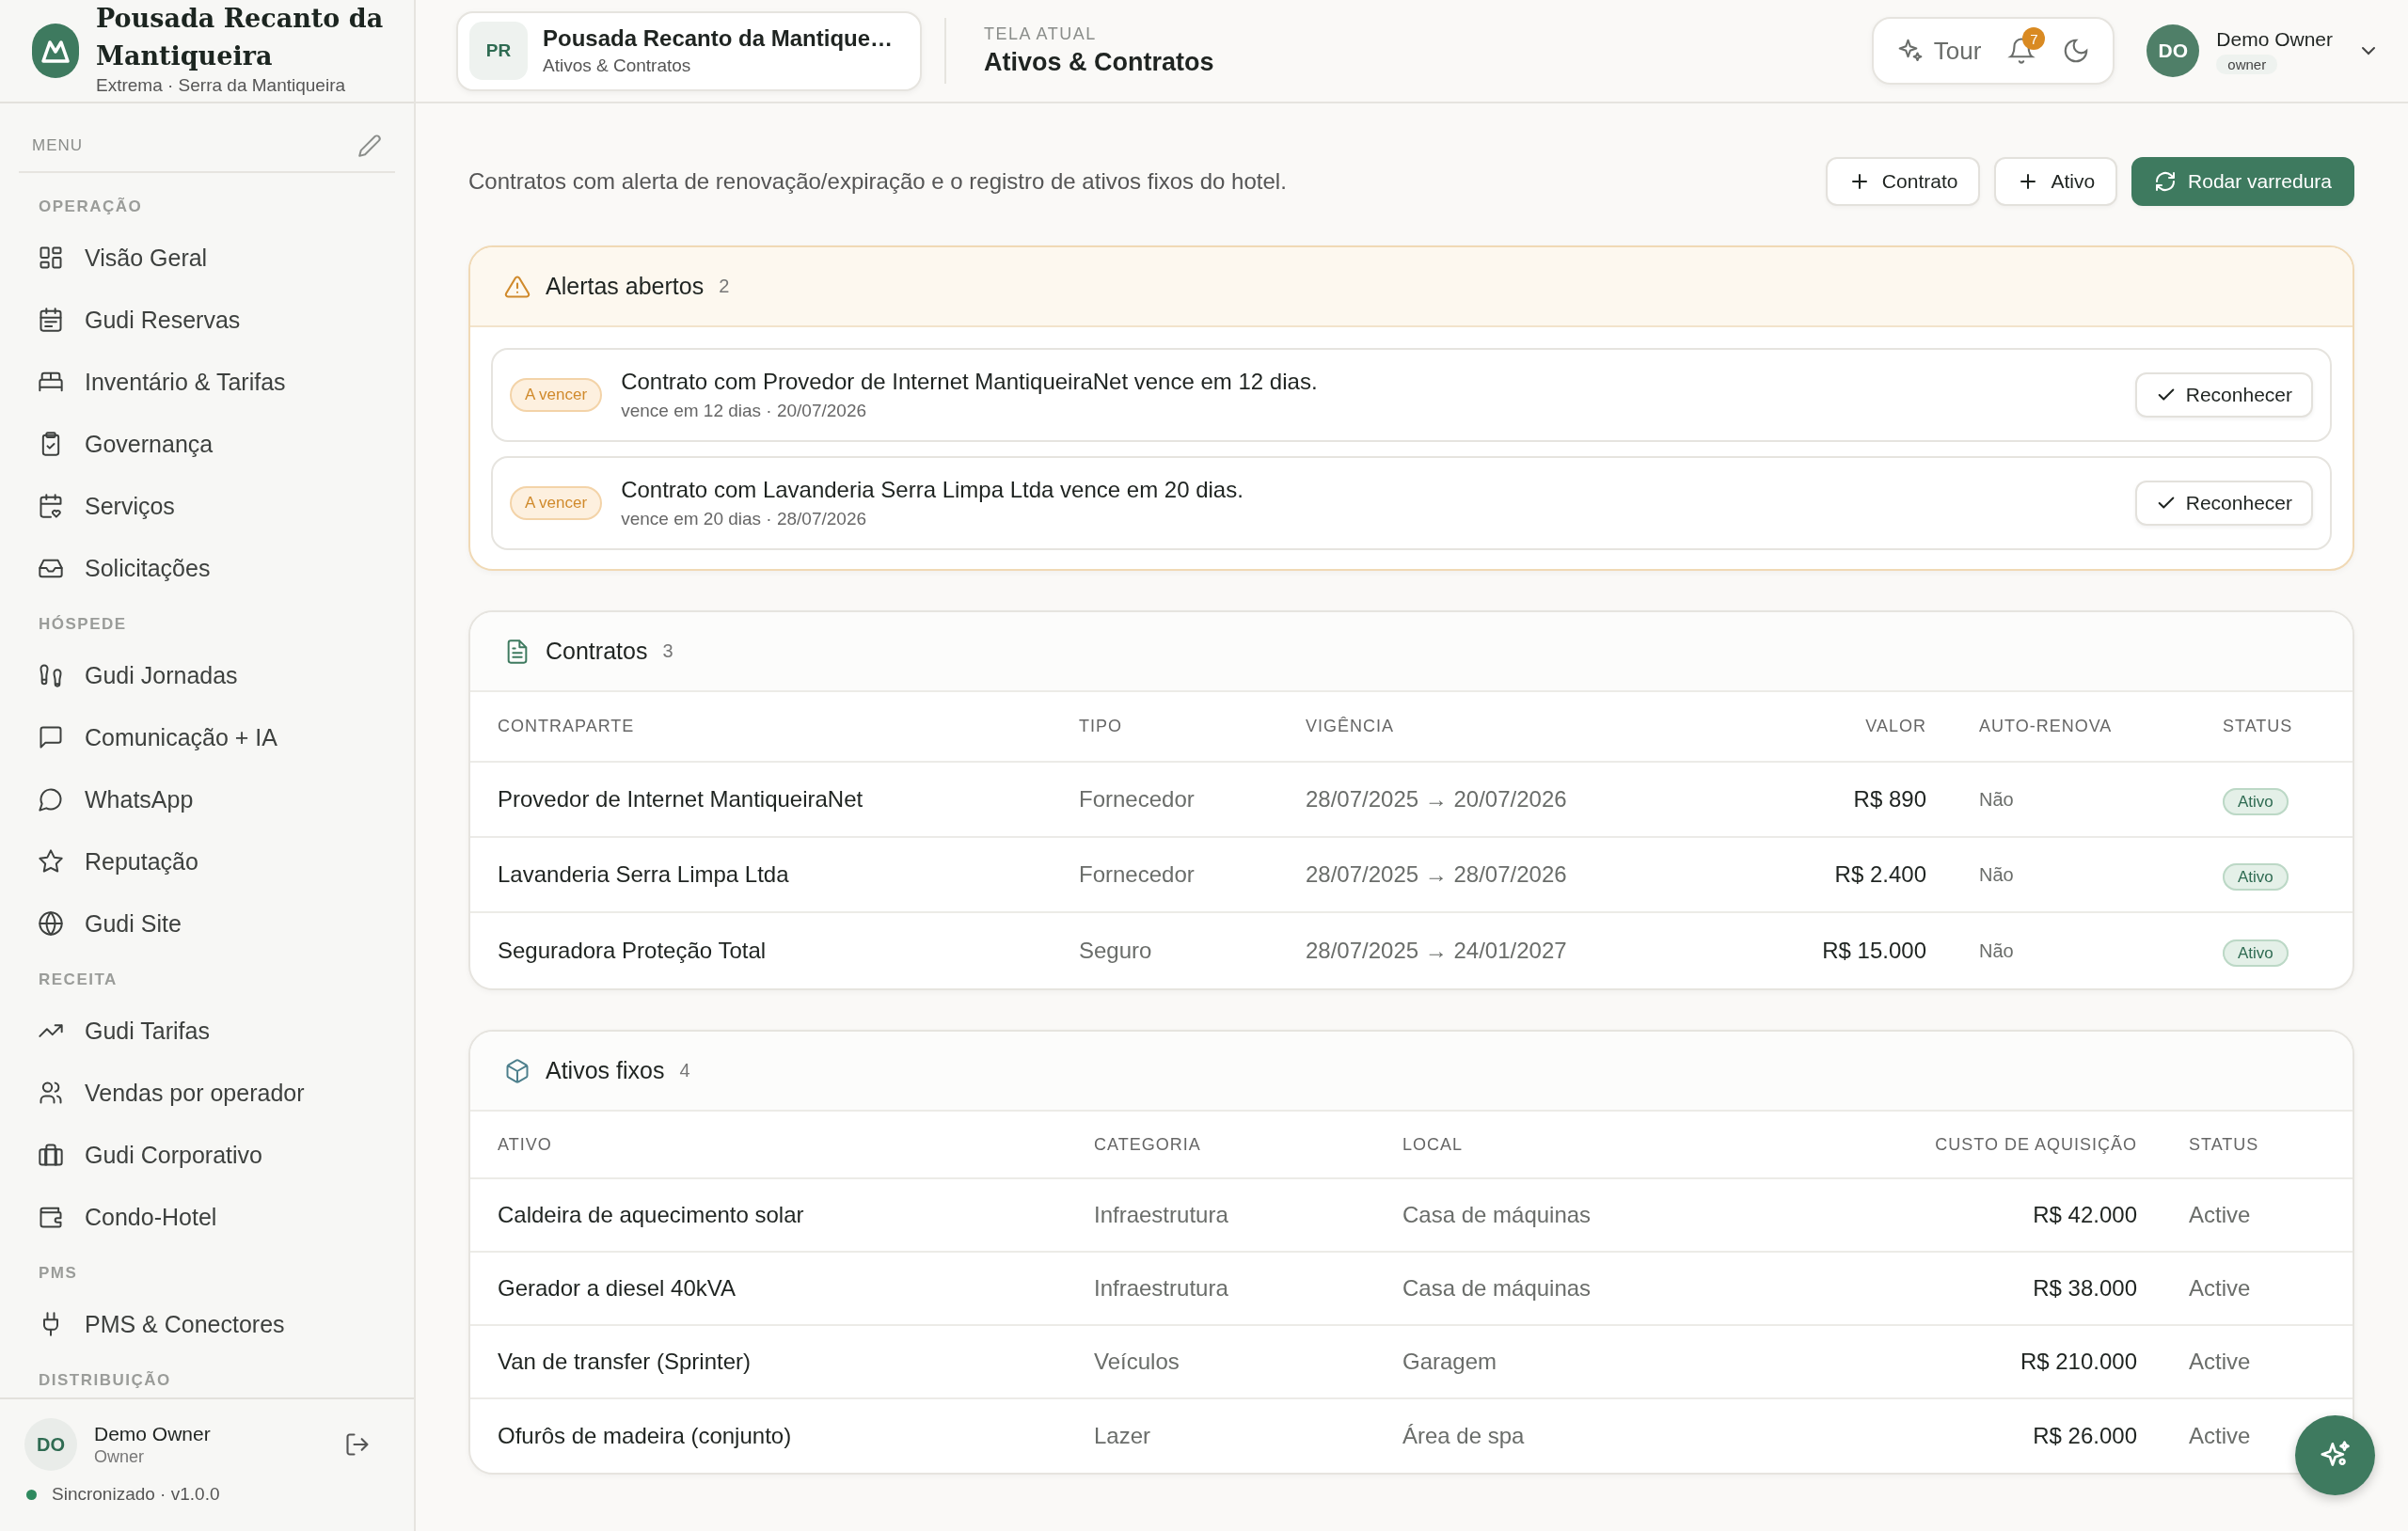  What do you see at coordinates (970, 382) in the screenshot?
I see `alert-message: Contrato com Provedor de Internet MantiqueiraNet vence em 12 dias.` at bounding box center [970, 382].